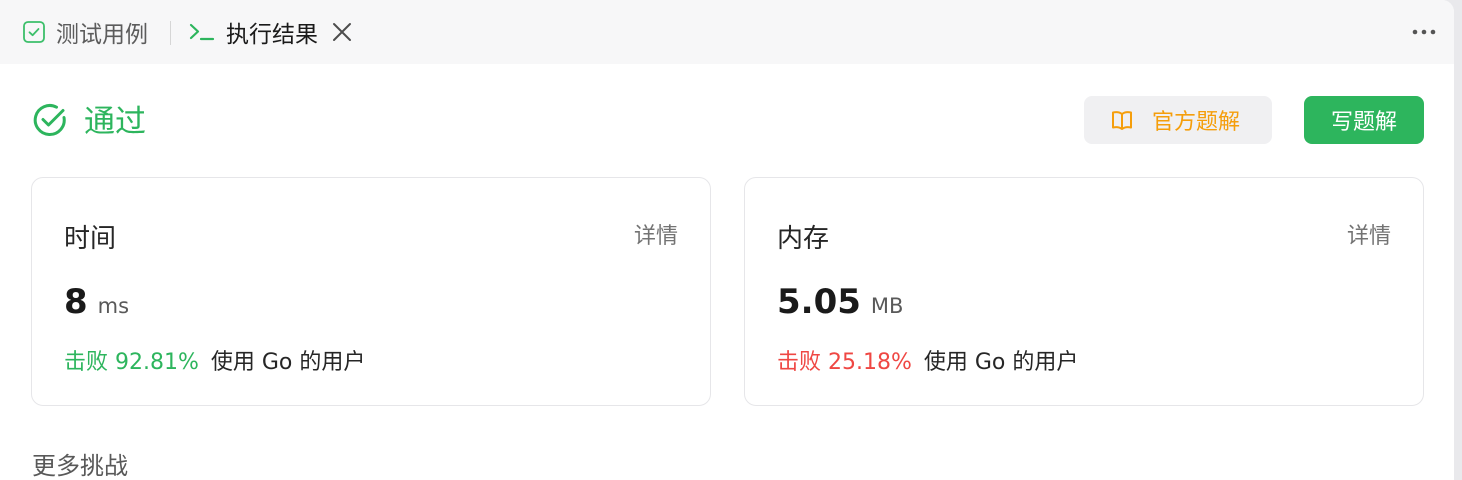  Describe the element at coordinates (90, 239) in the screenshot. I see `time-card-title: 时间` at that location.